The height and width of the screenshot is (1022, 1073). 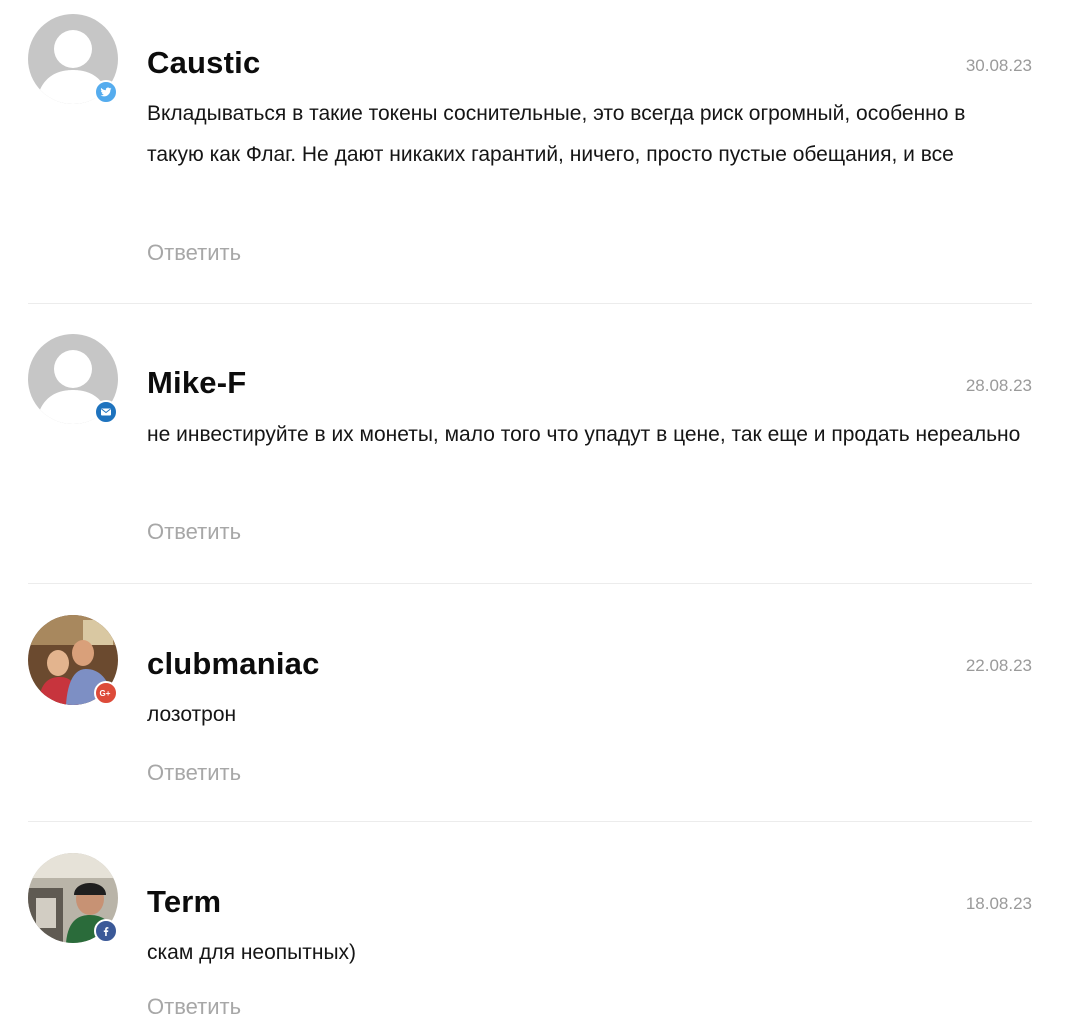 What do you see at coordinates (106, 931) in the screenshot?
I see `facebook-icon` at bounding box center [106, 931].